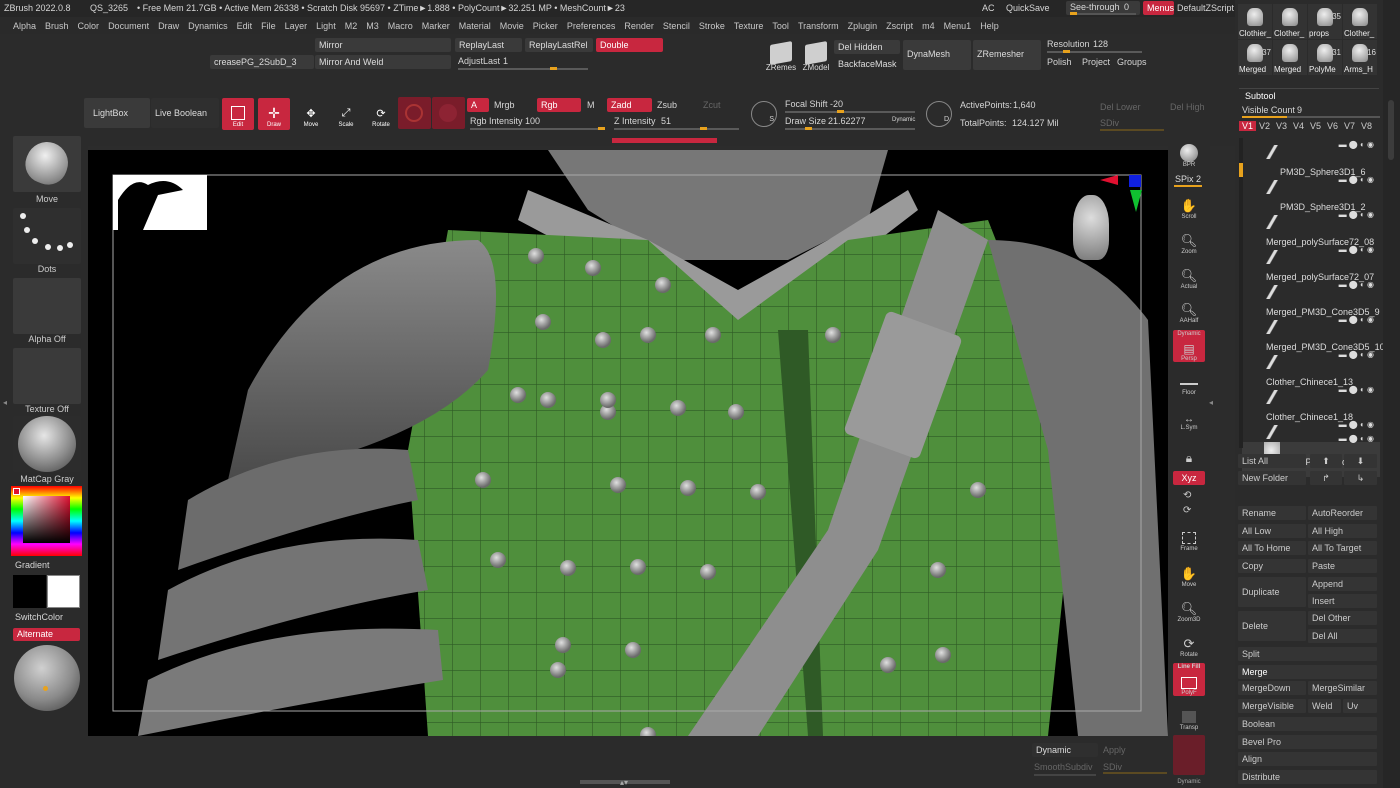  Describe the element at coordinates (1313, 354) in the screenshot. I see `subtool-item: Merged_PM3D_Cone3D5_10 ▬ ⬤ ◐ ◉` at that location.